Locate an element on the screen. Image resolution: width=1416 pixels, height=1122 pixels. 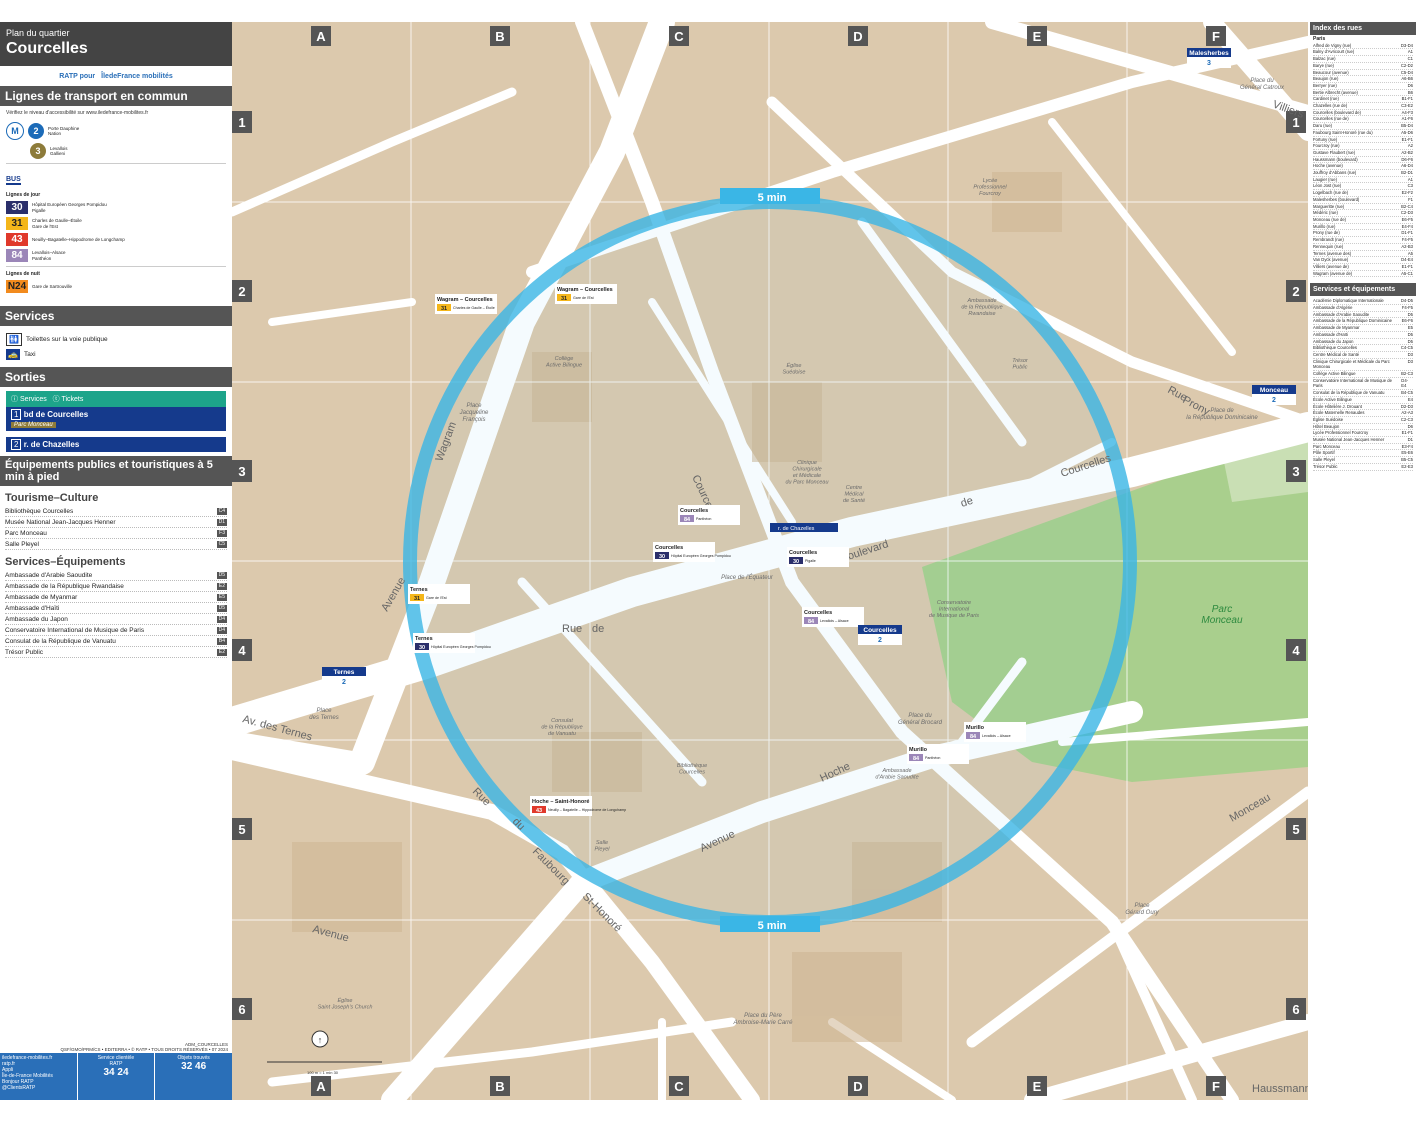
index-row-name: Margueritte (rue) is located at coordinates (1329, 206).